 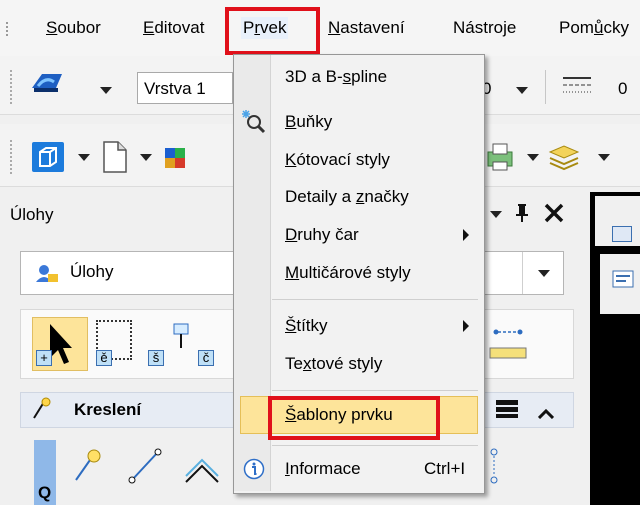 What do you see at coordinates (176, 158) in the screenshot?
I see `color-table-icon` at bounding box center [176, 158].